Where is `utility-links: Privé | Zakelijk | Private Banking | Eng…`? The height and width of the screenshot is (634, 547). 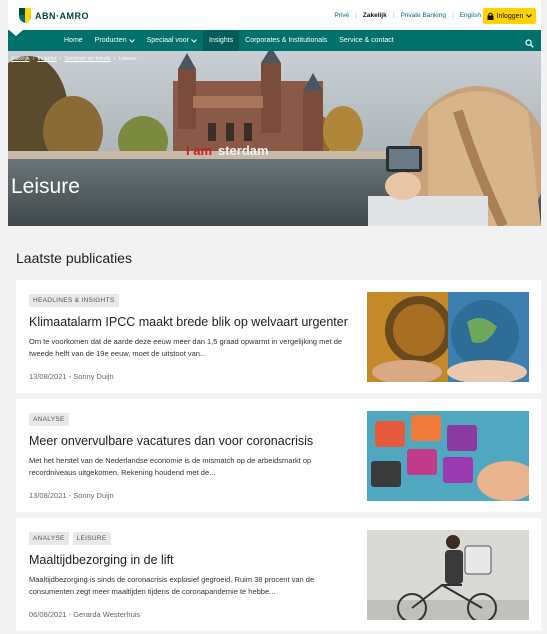 utility-links: Privé | Zakelijk | Private Banking | Eng… is located at coordinates (407, 15).